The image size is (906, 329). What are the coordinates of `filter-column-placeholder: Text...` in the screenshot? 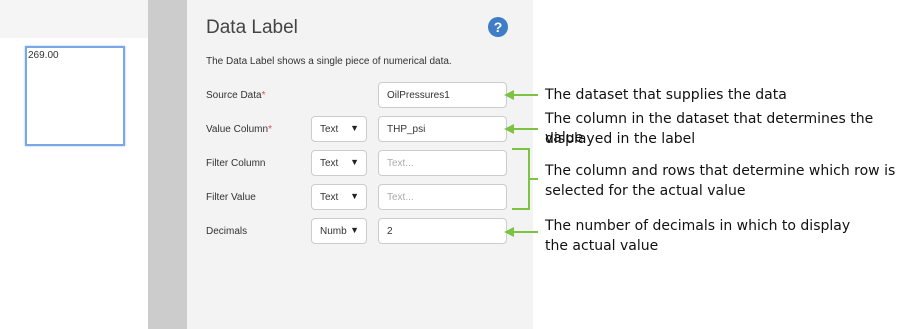 It's located at (400, 163).